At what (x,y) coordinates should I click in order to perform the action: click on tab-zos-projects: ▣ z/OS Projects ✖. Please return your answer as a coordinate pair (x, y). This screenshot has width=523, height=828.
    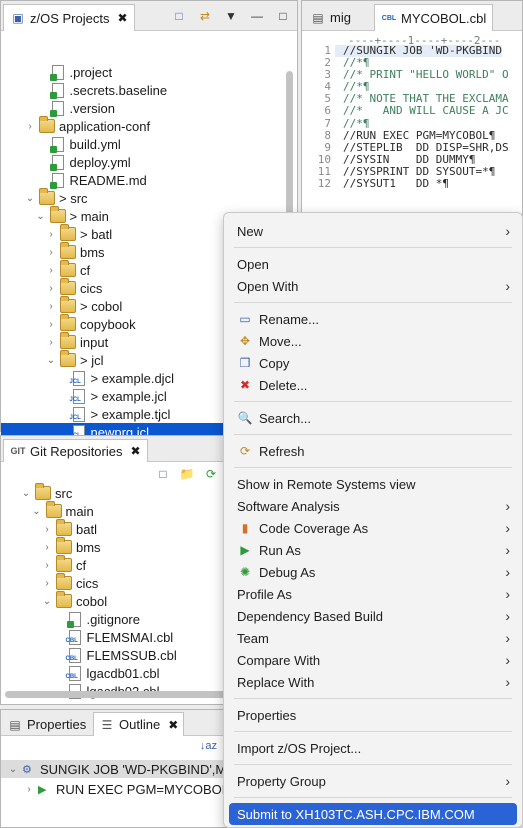
    Looking at the image, I should click on (69, 17).